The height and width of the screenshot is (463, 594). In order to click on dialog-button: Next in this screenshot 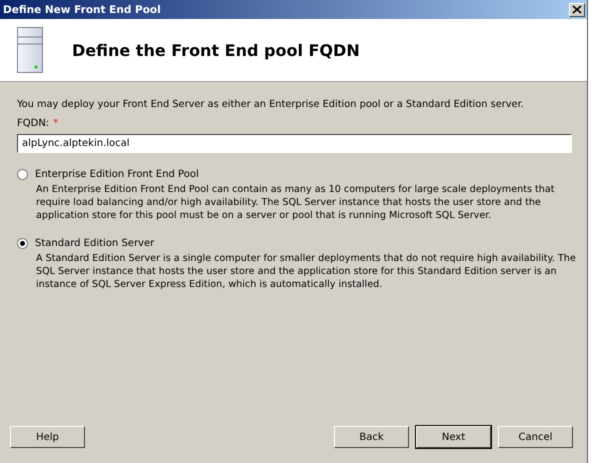, I will do `click(453, 437)`.